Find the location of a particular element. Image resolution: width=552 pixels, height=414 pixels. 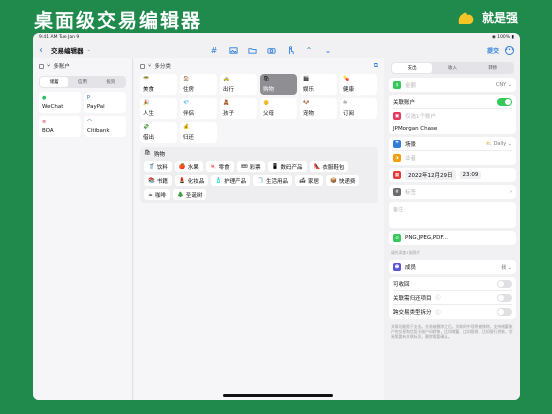

subcategory-cosmetics: 💄 化妆品 is located at coordinates (191, 180).